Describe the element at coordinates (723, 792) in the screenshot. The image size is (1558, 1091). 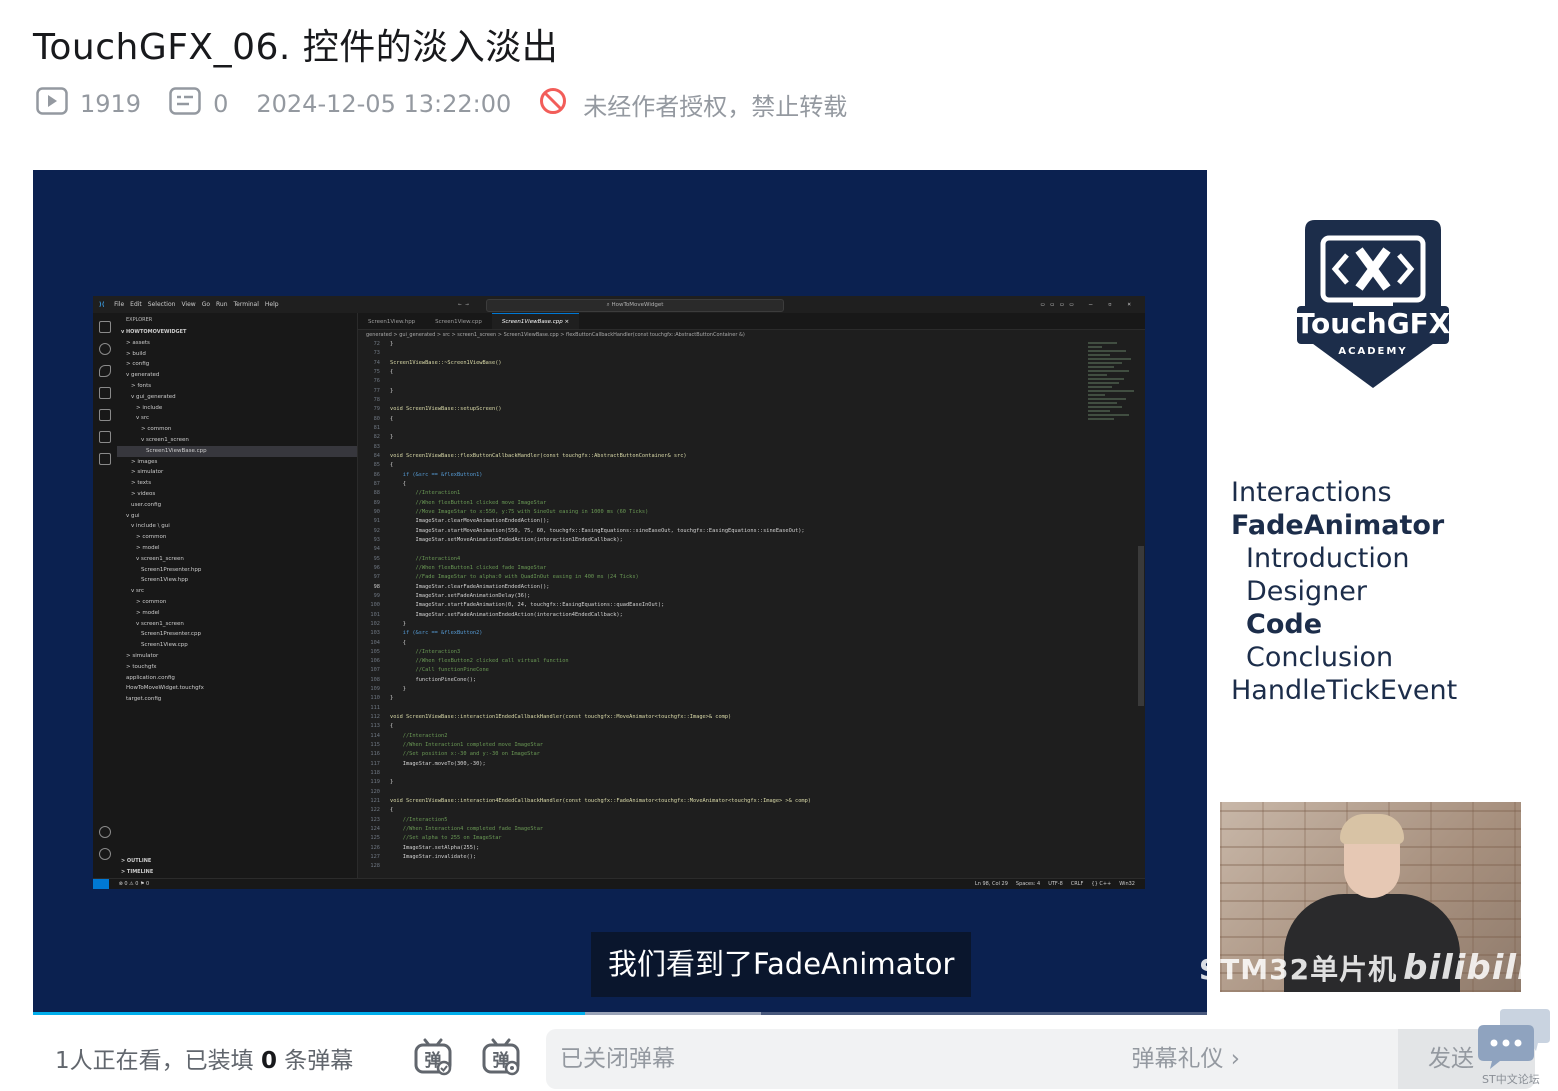
I see `code-line: 120` at that location.